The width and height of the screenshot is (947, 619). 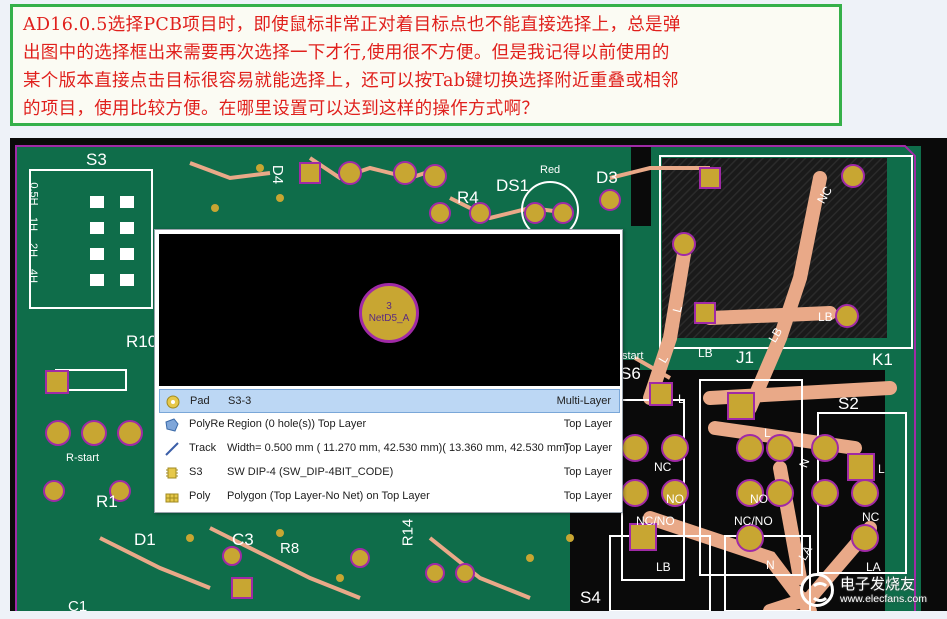 I want to click on question-line: 某个版本直接点击目标很容易就能选择上，还可以按Tab键切换选择附近重叠或相邻, so click(x=351, y=81).